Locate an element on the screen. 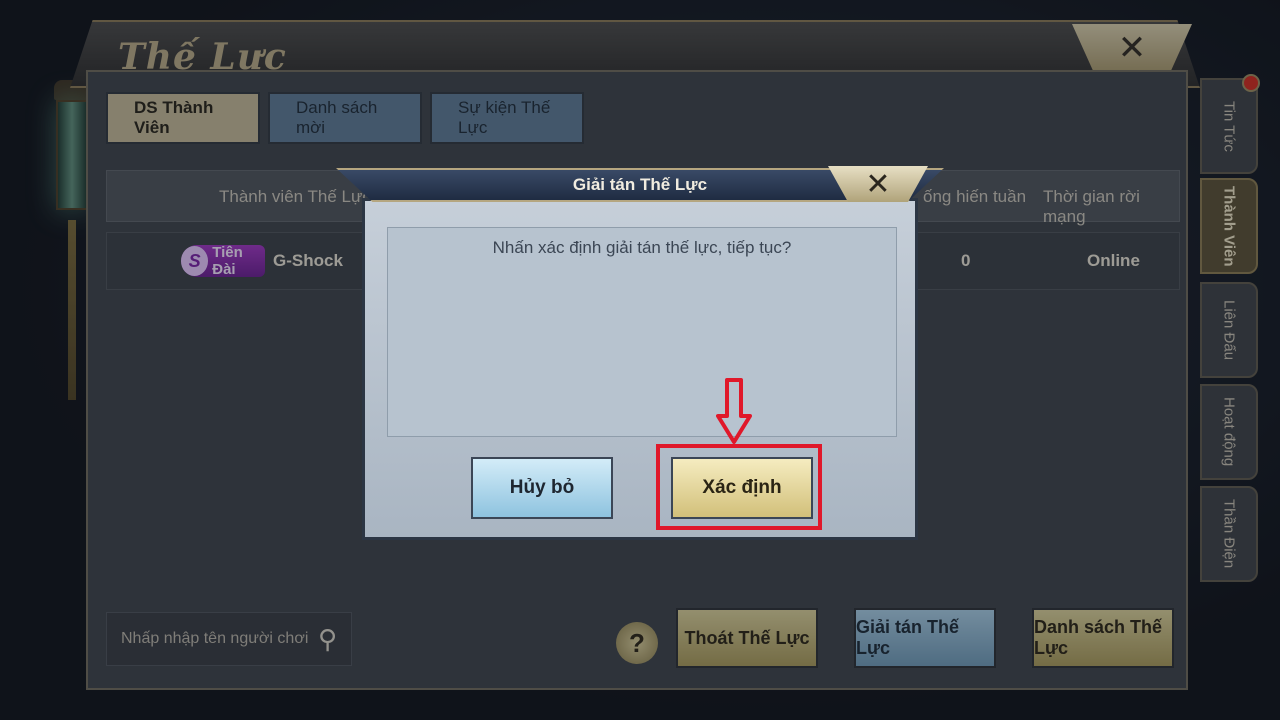  highlight-box is located at coordinates (739, 487).